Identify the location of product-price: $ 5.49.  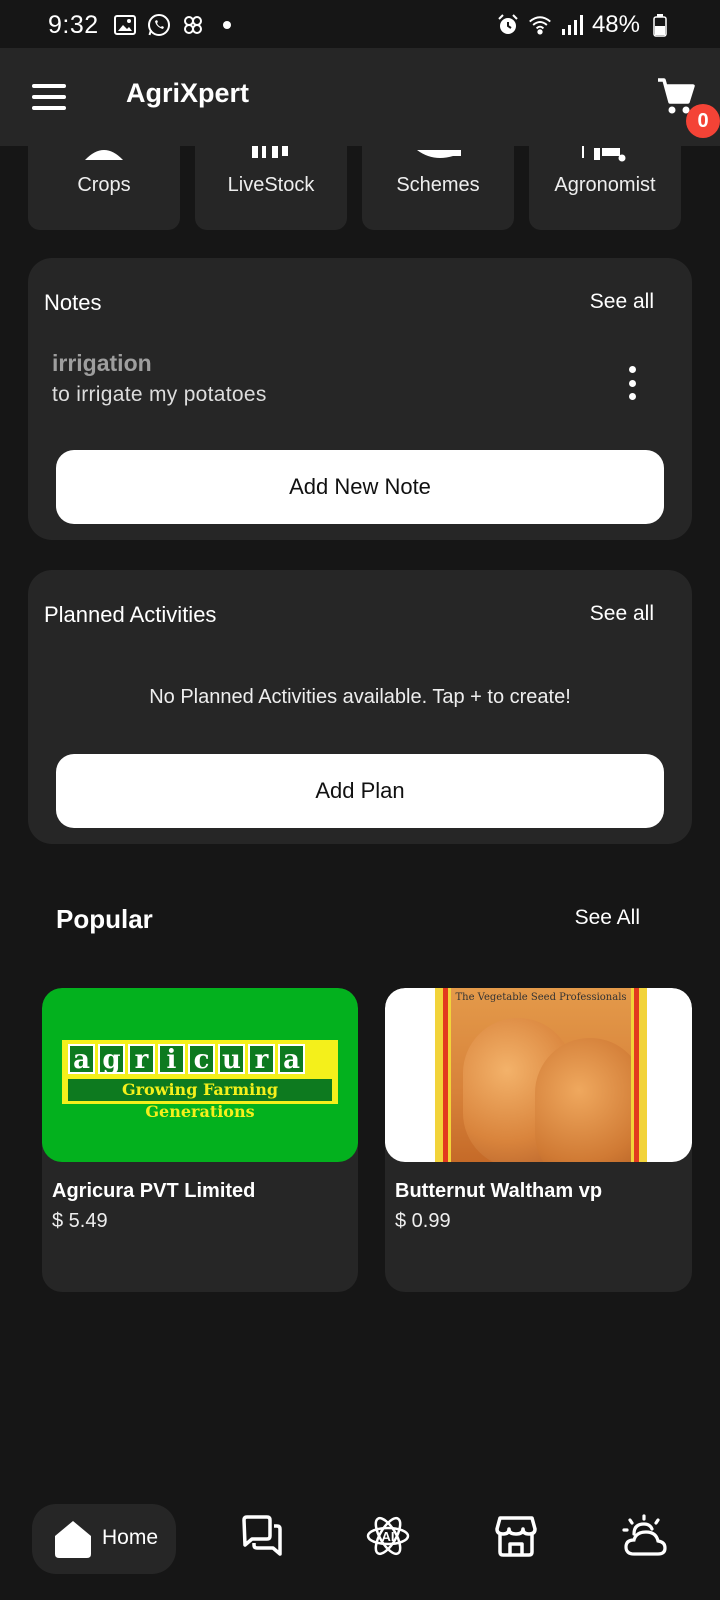
(80, 1221).